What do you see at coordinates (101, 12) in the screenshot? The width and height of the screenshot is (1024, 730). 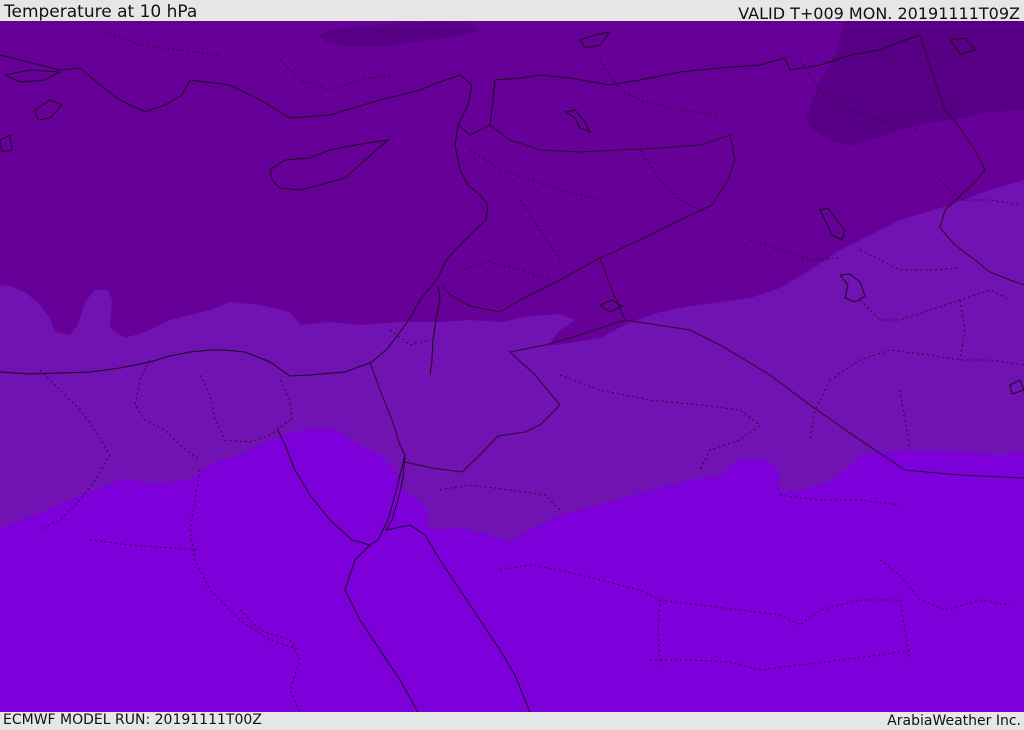 I see `map-title: Temperature at 10 hPa` at bounding box center [101, 12].